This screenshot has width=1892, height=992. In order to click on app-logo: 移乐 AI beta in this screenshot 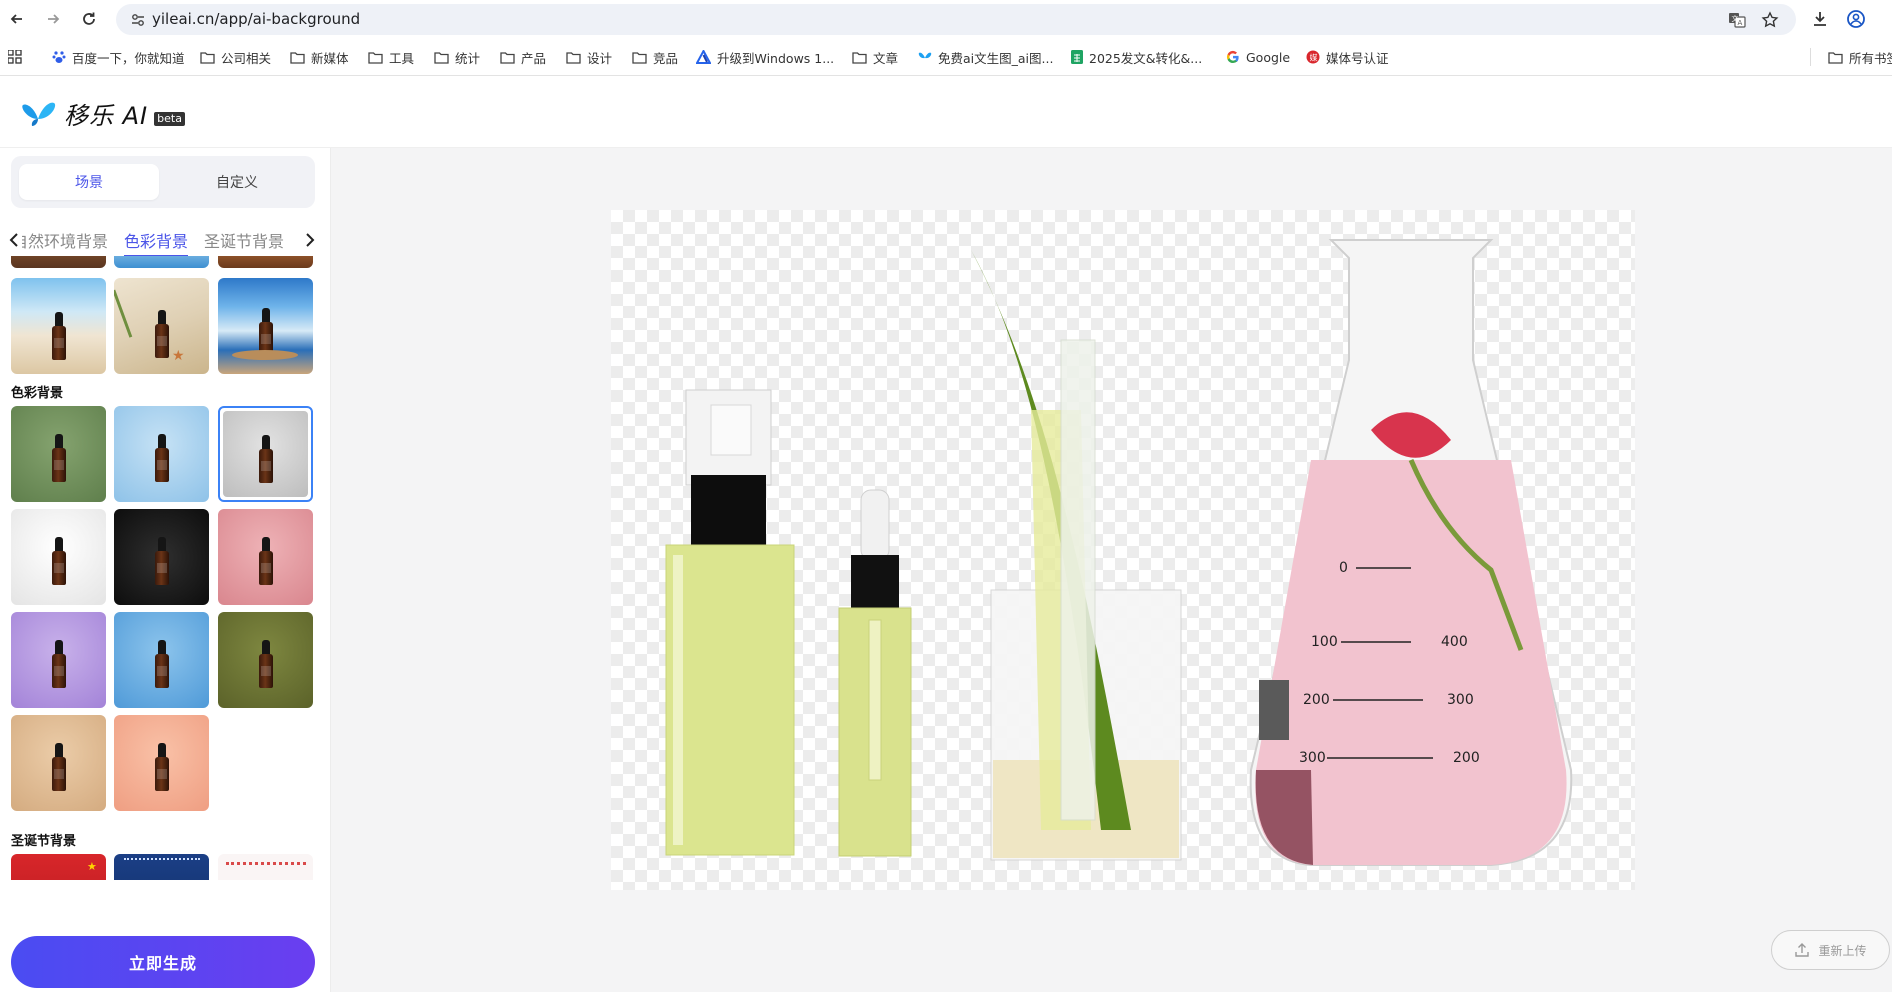, I will do `click(103, 113)`.